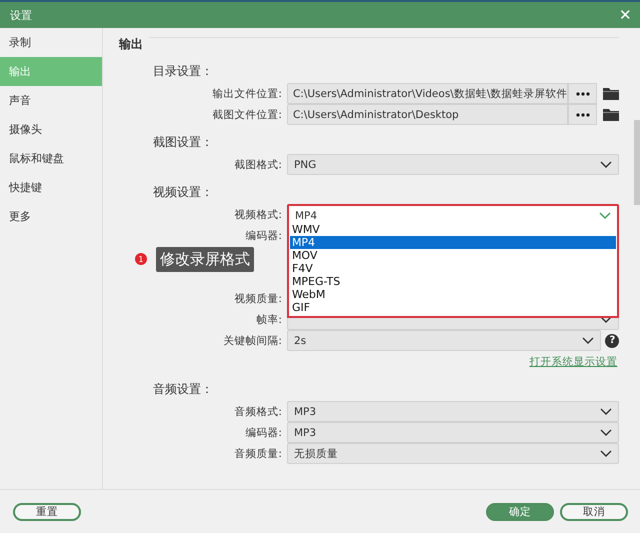 This screenshot has width=640, height=533. I want to click on dropdown-option: MP4, so click(453, 242).